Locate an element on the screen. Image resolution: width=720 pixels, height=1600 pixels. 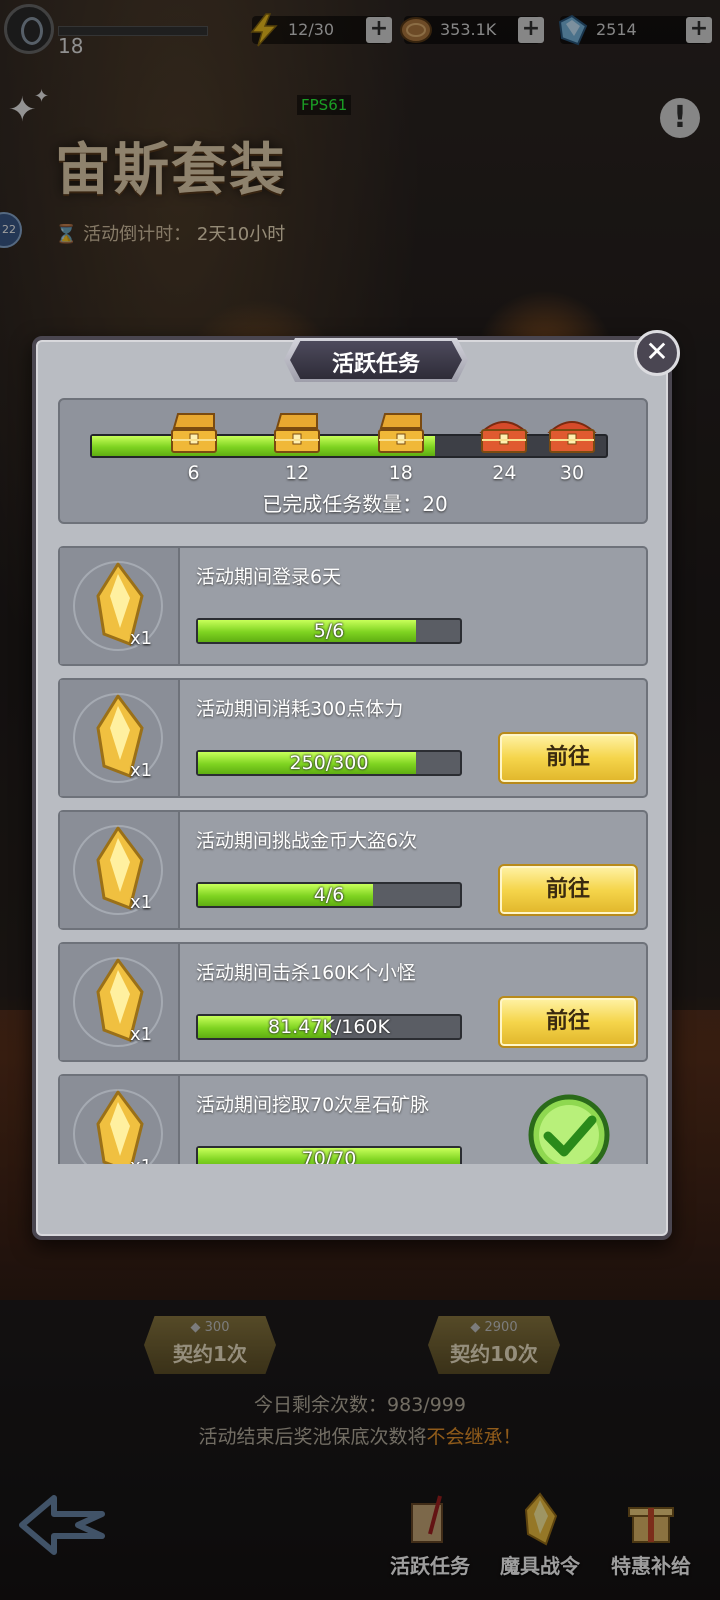
task-progress-text: 81.47K/160K is located at coordinates (329, 1027).